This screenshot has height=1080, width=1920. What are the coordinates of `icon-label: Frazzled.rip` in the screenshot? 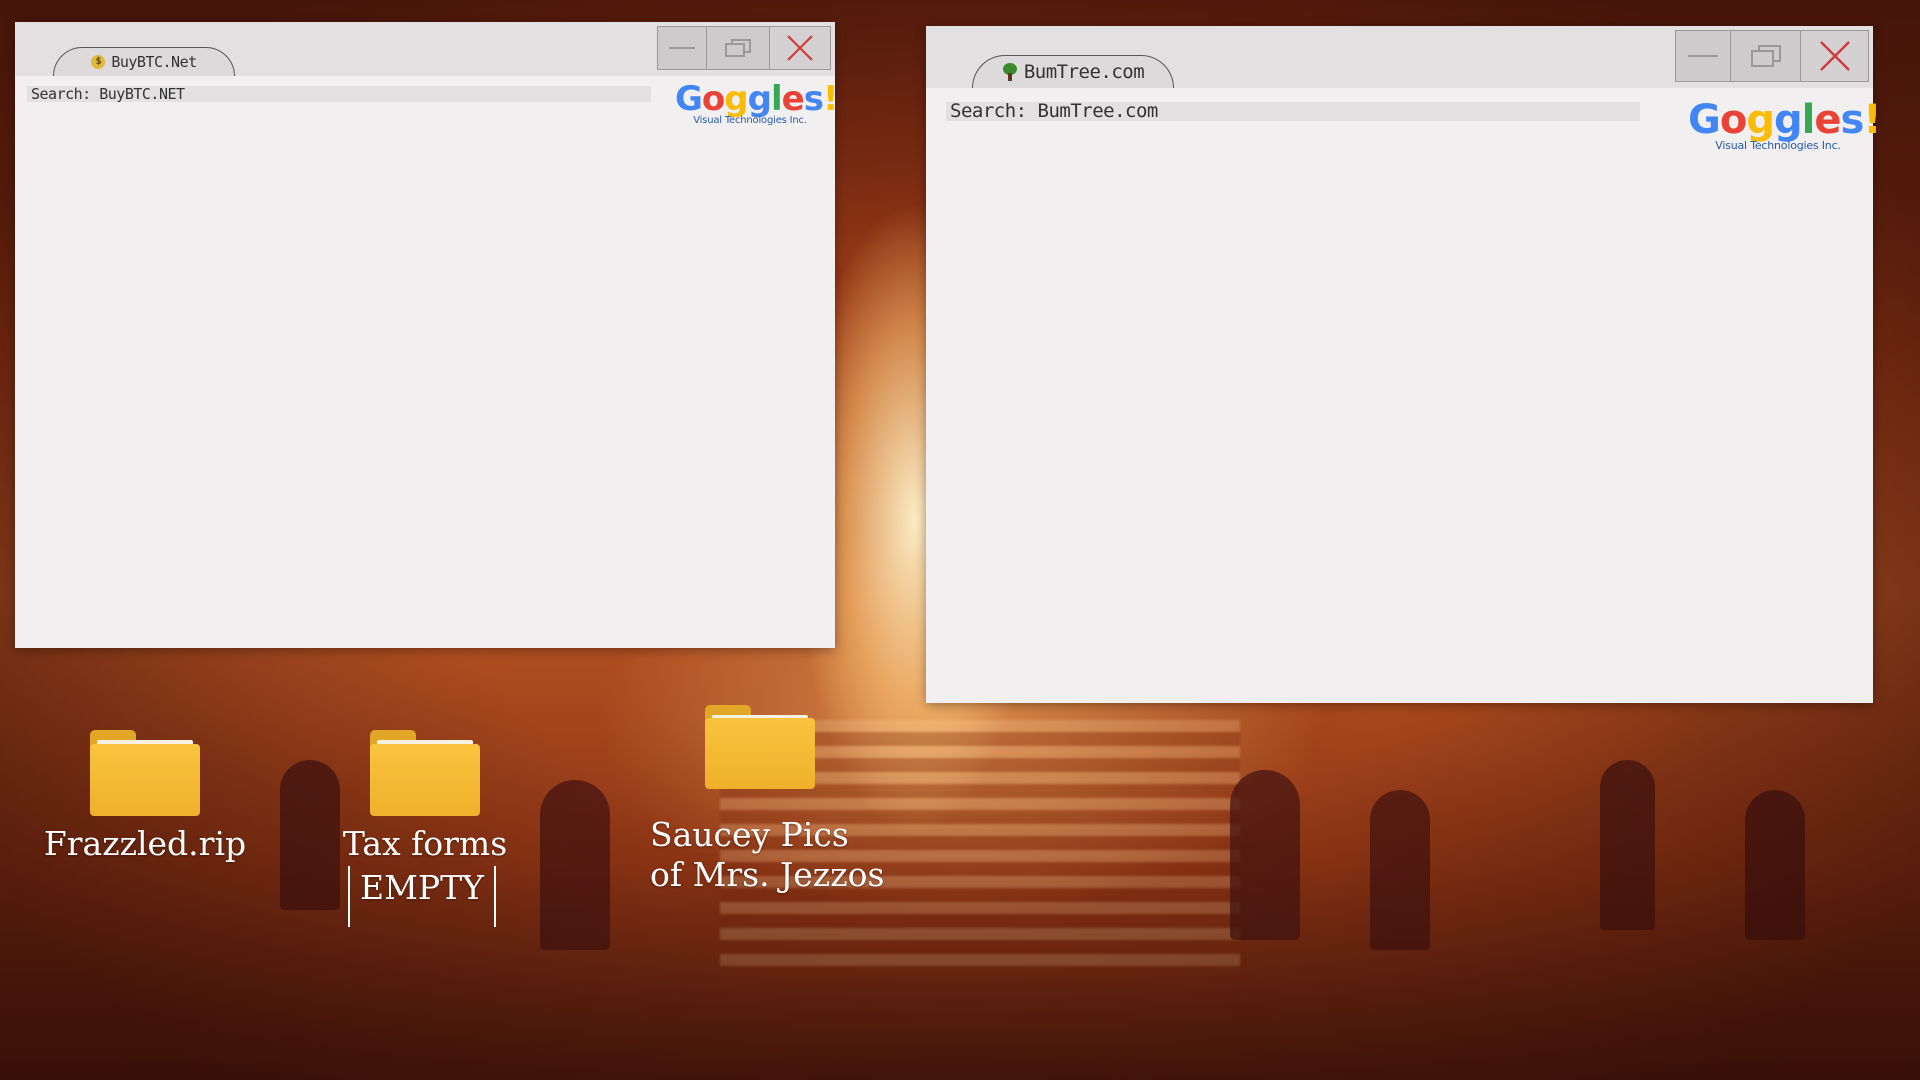 It's located at (145, 843).